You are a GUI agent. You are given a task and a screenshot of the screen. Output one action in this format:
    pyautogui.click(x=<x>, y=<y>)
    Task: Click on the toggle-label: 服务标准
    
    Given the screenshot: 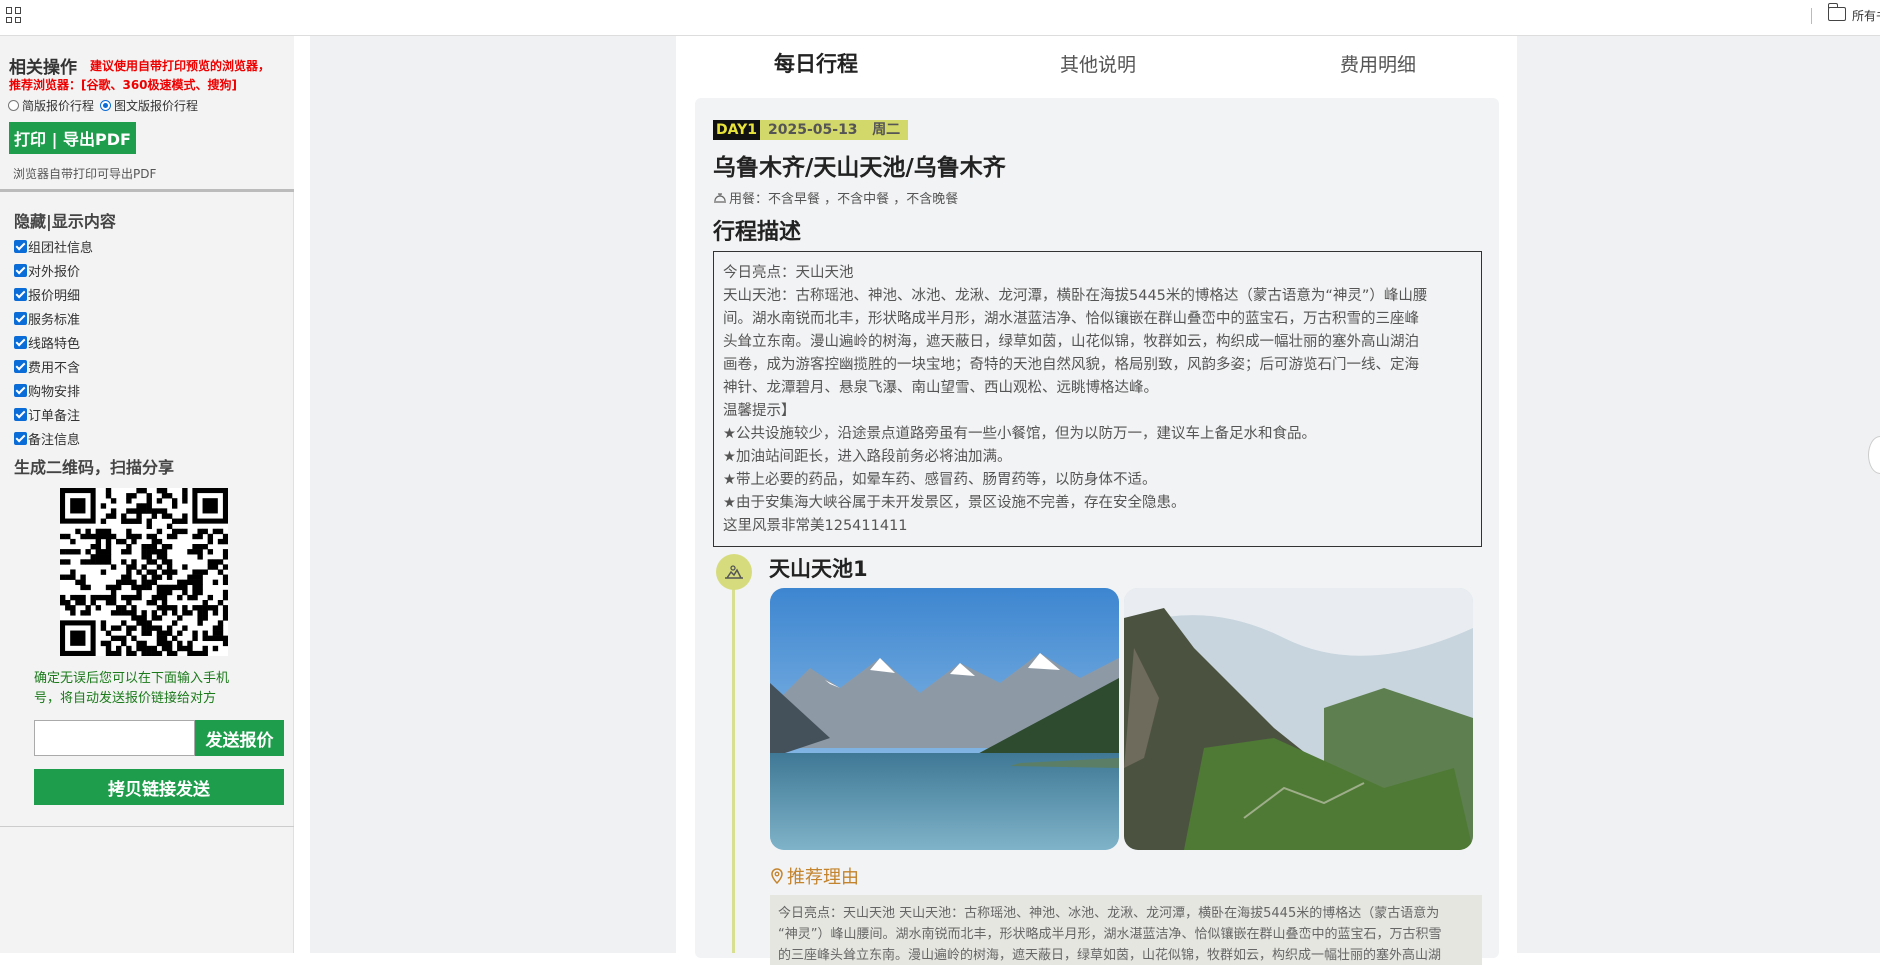 What is the action you would take?
    pyautogui.click(x=54, y=320)
    